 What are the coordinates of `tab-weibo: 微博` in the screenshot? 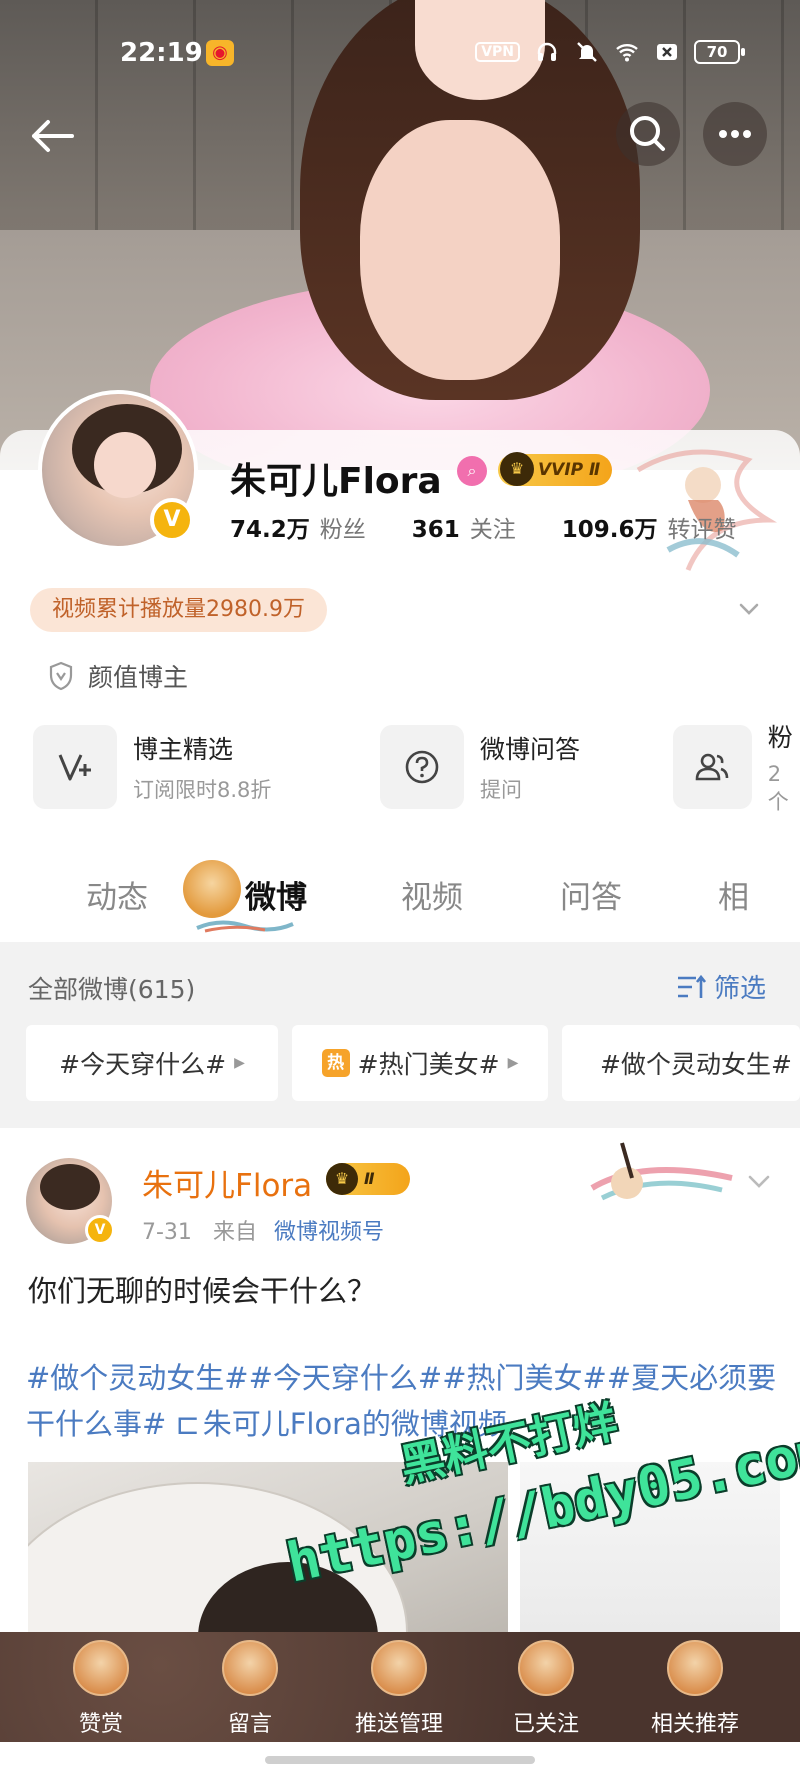 It's located at (276, 894).